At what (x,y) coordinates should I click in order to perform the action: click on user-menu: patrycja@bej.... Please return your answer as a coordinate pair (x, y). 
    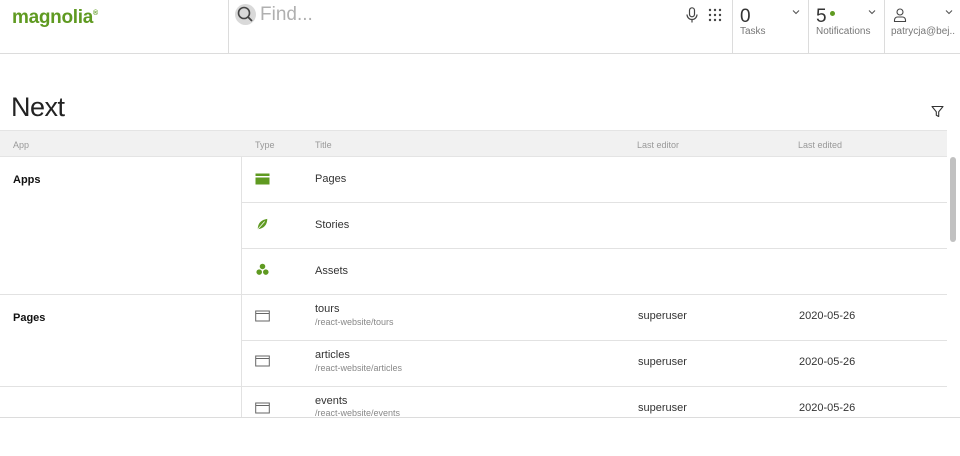
    Looking at the image, I should click on (922, 26).